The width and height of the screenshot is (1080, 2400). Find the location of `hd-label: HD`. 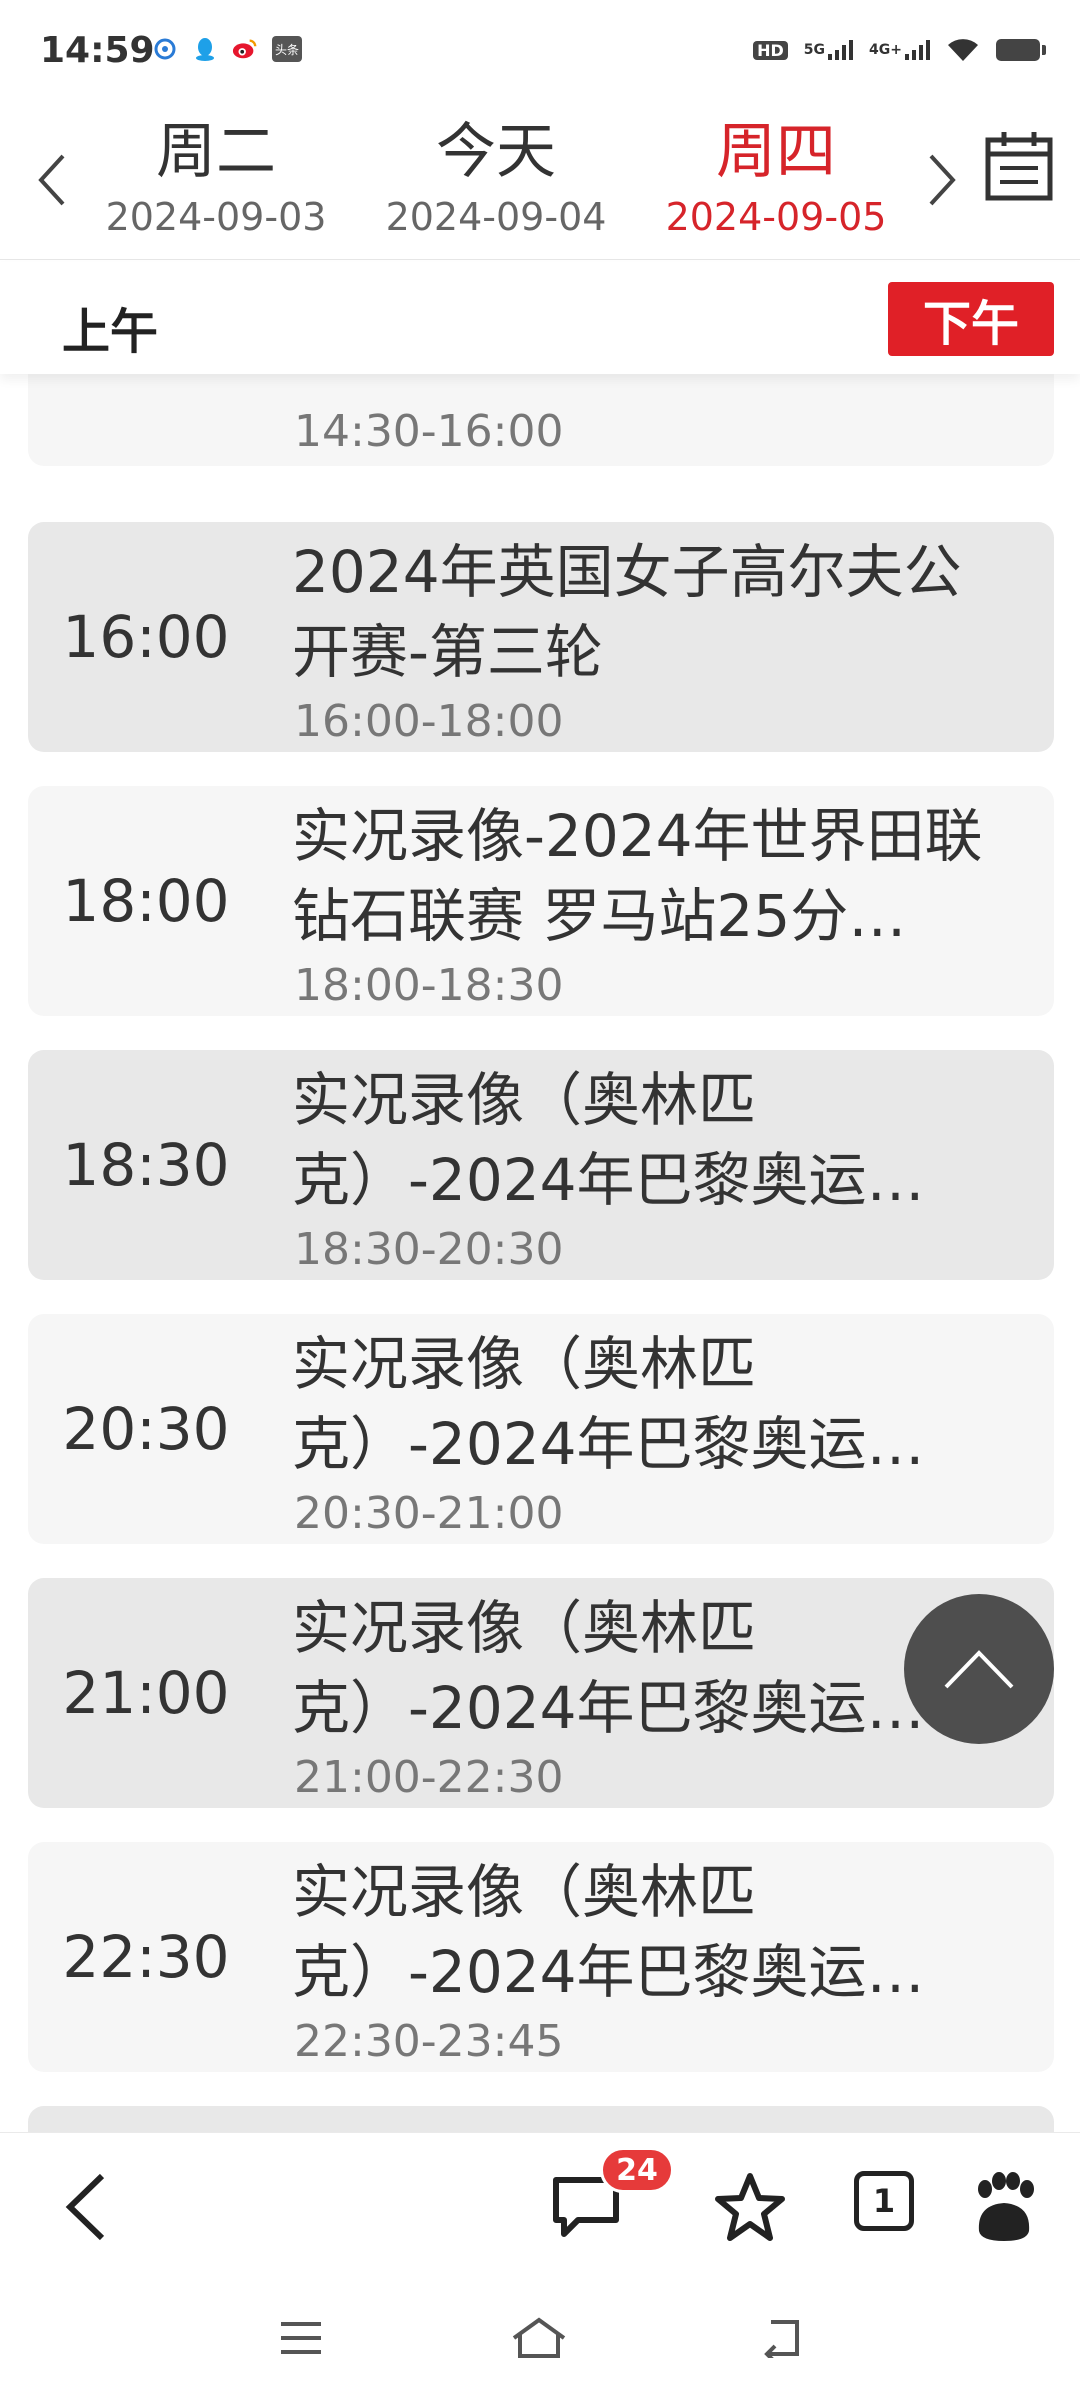

hd-label: HD is located at coordinates (770, 50).